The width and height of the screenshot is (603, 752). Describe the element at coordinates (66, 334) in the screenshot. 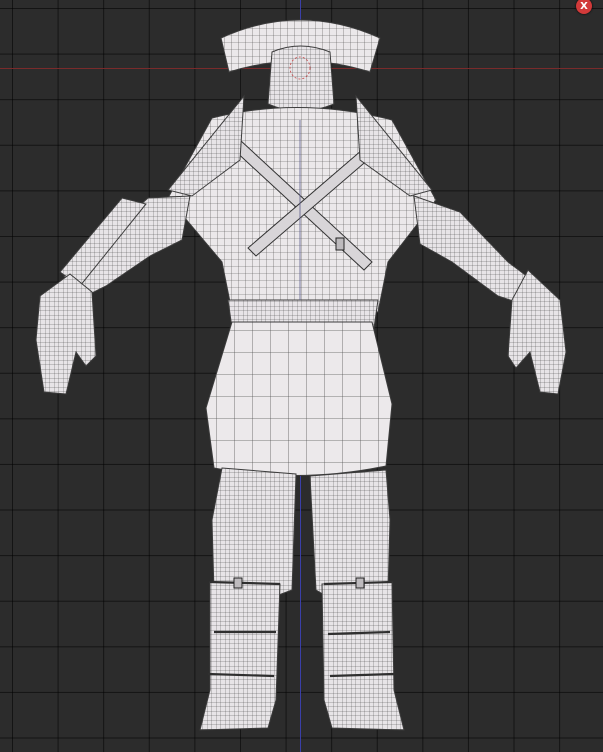

I see `left-hand` at that location.